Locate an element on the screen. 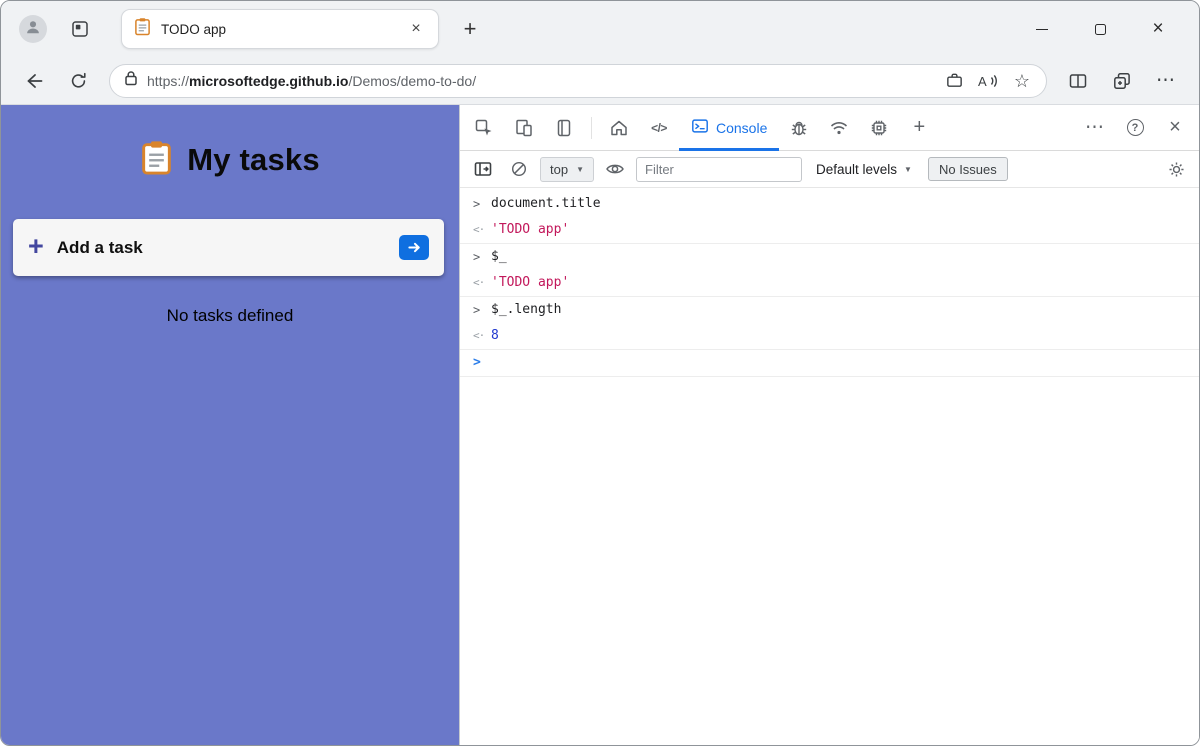 The height and width of the screenshot is (746, 1200). bug-icon is located at coordinates (799, 128).